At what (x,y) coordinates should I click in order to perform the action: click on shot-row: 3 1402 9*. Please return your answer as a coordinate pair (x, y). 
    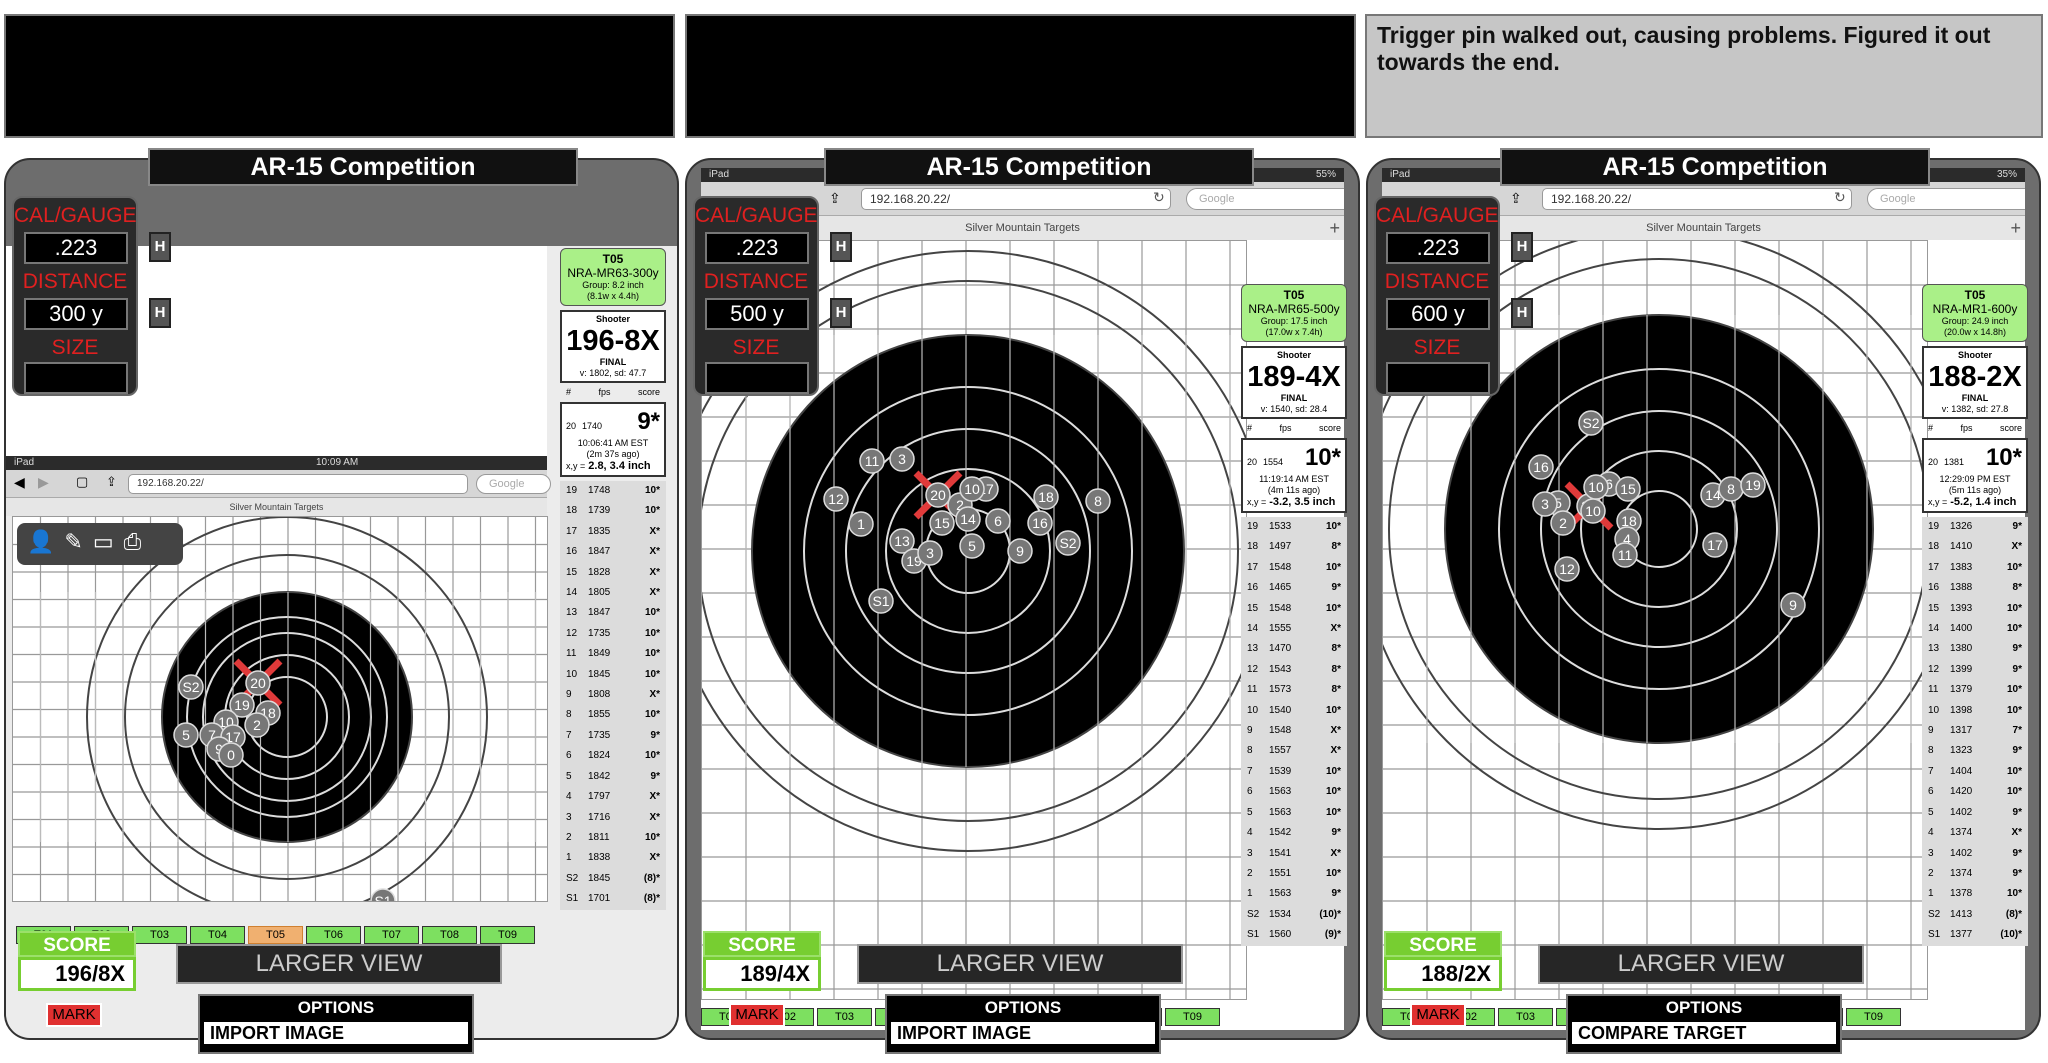
    Looking at the image, I should click on (1975, 854).